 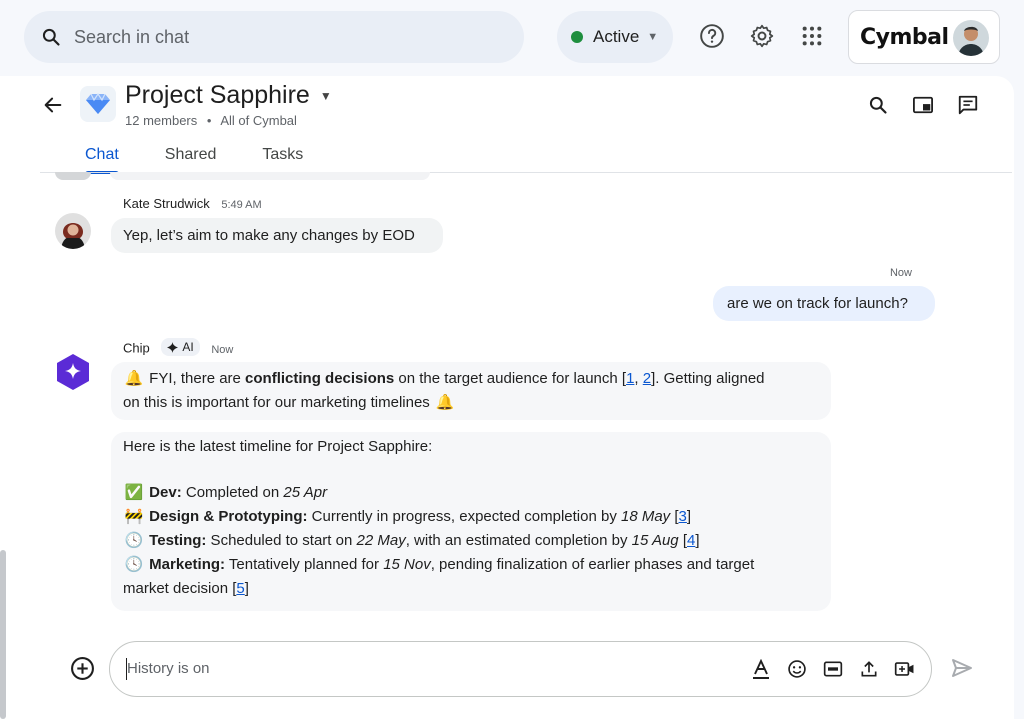 What do you see at coordinates (73, 176) in the screenshot?
I see `previous-avatar-edge` at bounding box center [73, 176].